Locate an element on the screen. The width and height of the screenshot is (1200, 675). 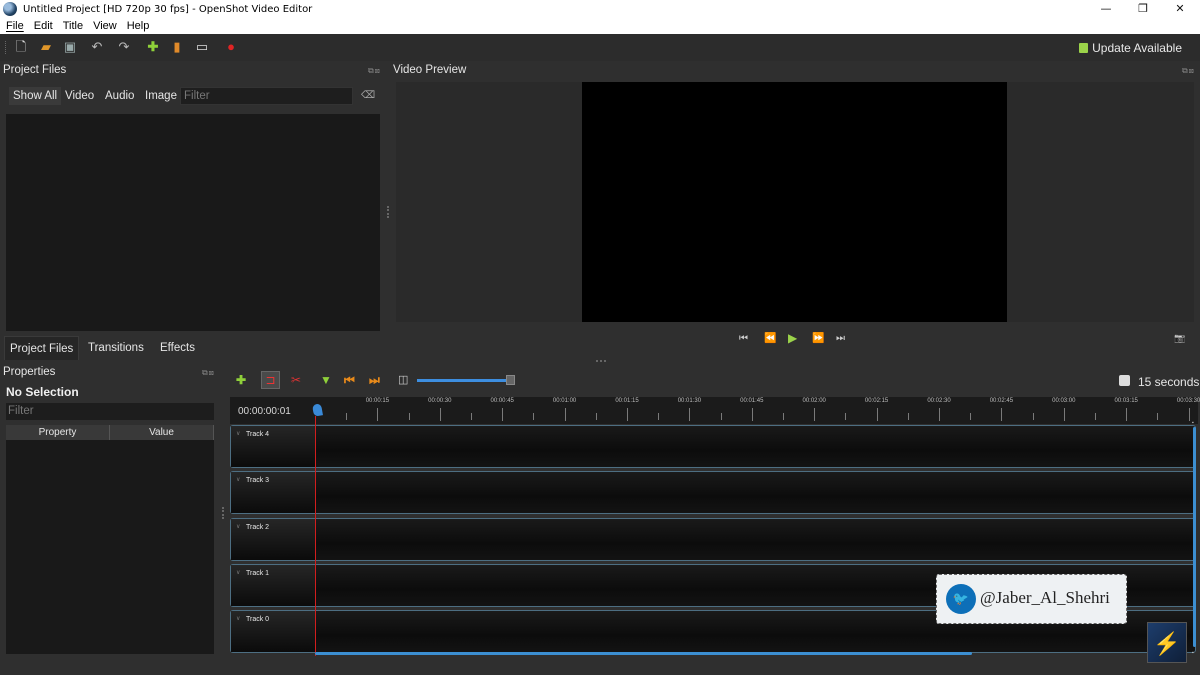
properties-dock-buttons: ⧉⊠ is located at coordinates (208, 373).